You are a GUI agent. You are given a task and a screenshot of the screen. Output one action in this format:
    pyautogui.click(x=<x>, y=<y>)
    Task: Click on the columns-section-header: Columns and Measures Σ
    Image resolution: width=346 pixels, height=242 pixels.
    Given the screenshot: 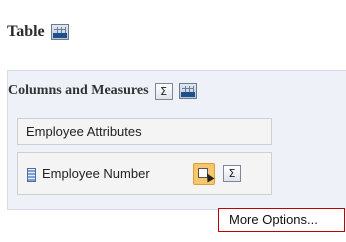 What is the action you would take?
    pyautogui.click(x=102, y=91)
    